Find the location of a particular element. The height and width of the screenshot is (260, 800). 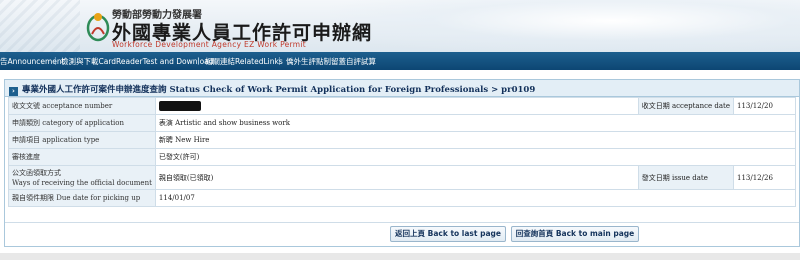

horizontal-scrollbar is located at coordinates (400, 256).